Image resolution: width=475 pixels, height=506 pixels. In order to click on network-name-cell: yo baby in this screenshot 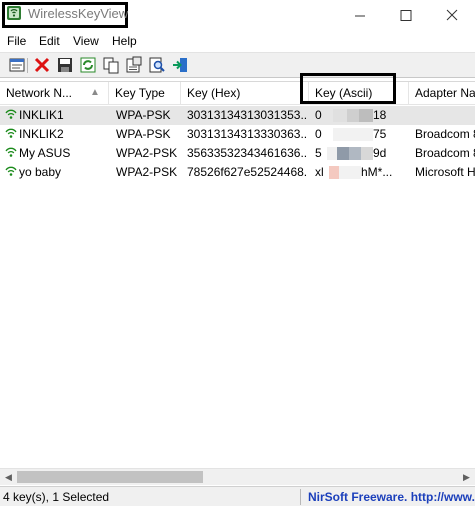, I will do `click(56, 172)`.